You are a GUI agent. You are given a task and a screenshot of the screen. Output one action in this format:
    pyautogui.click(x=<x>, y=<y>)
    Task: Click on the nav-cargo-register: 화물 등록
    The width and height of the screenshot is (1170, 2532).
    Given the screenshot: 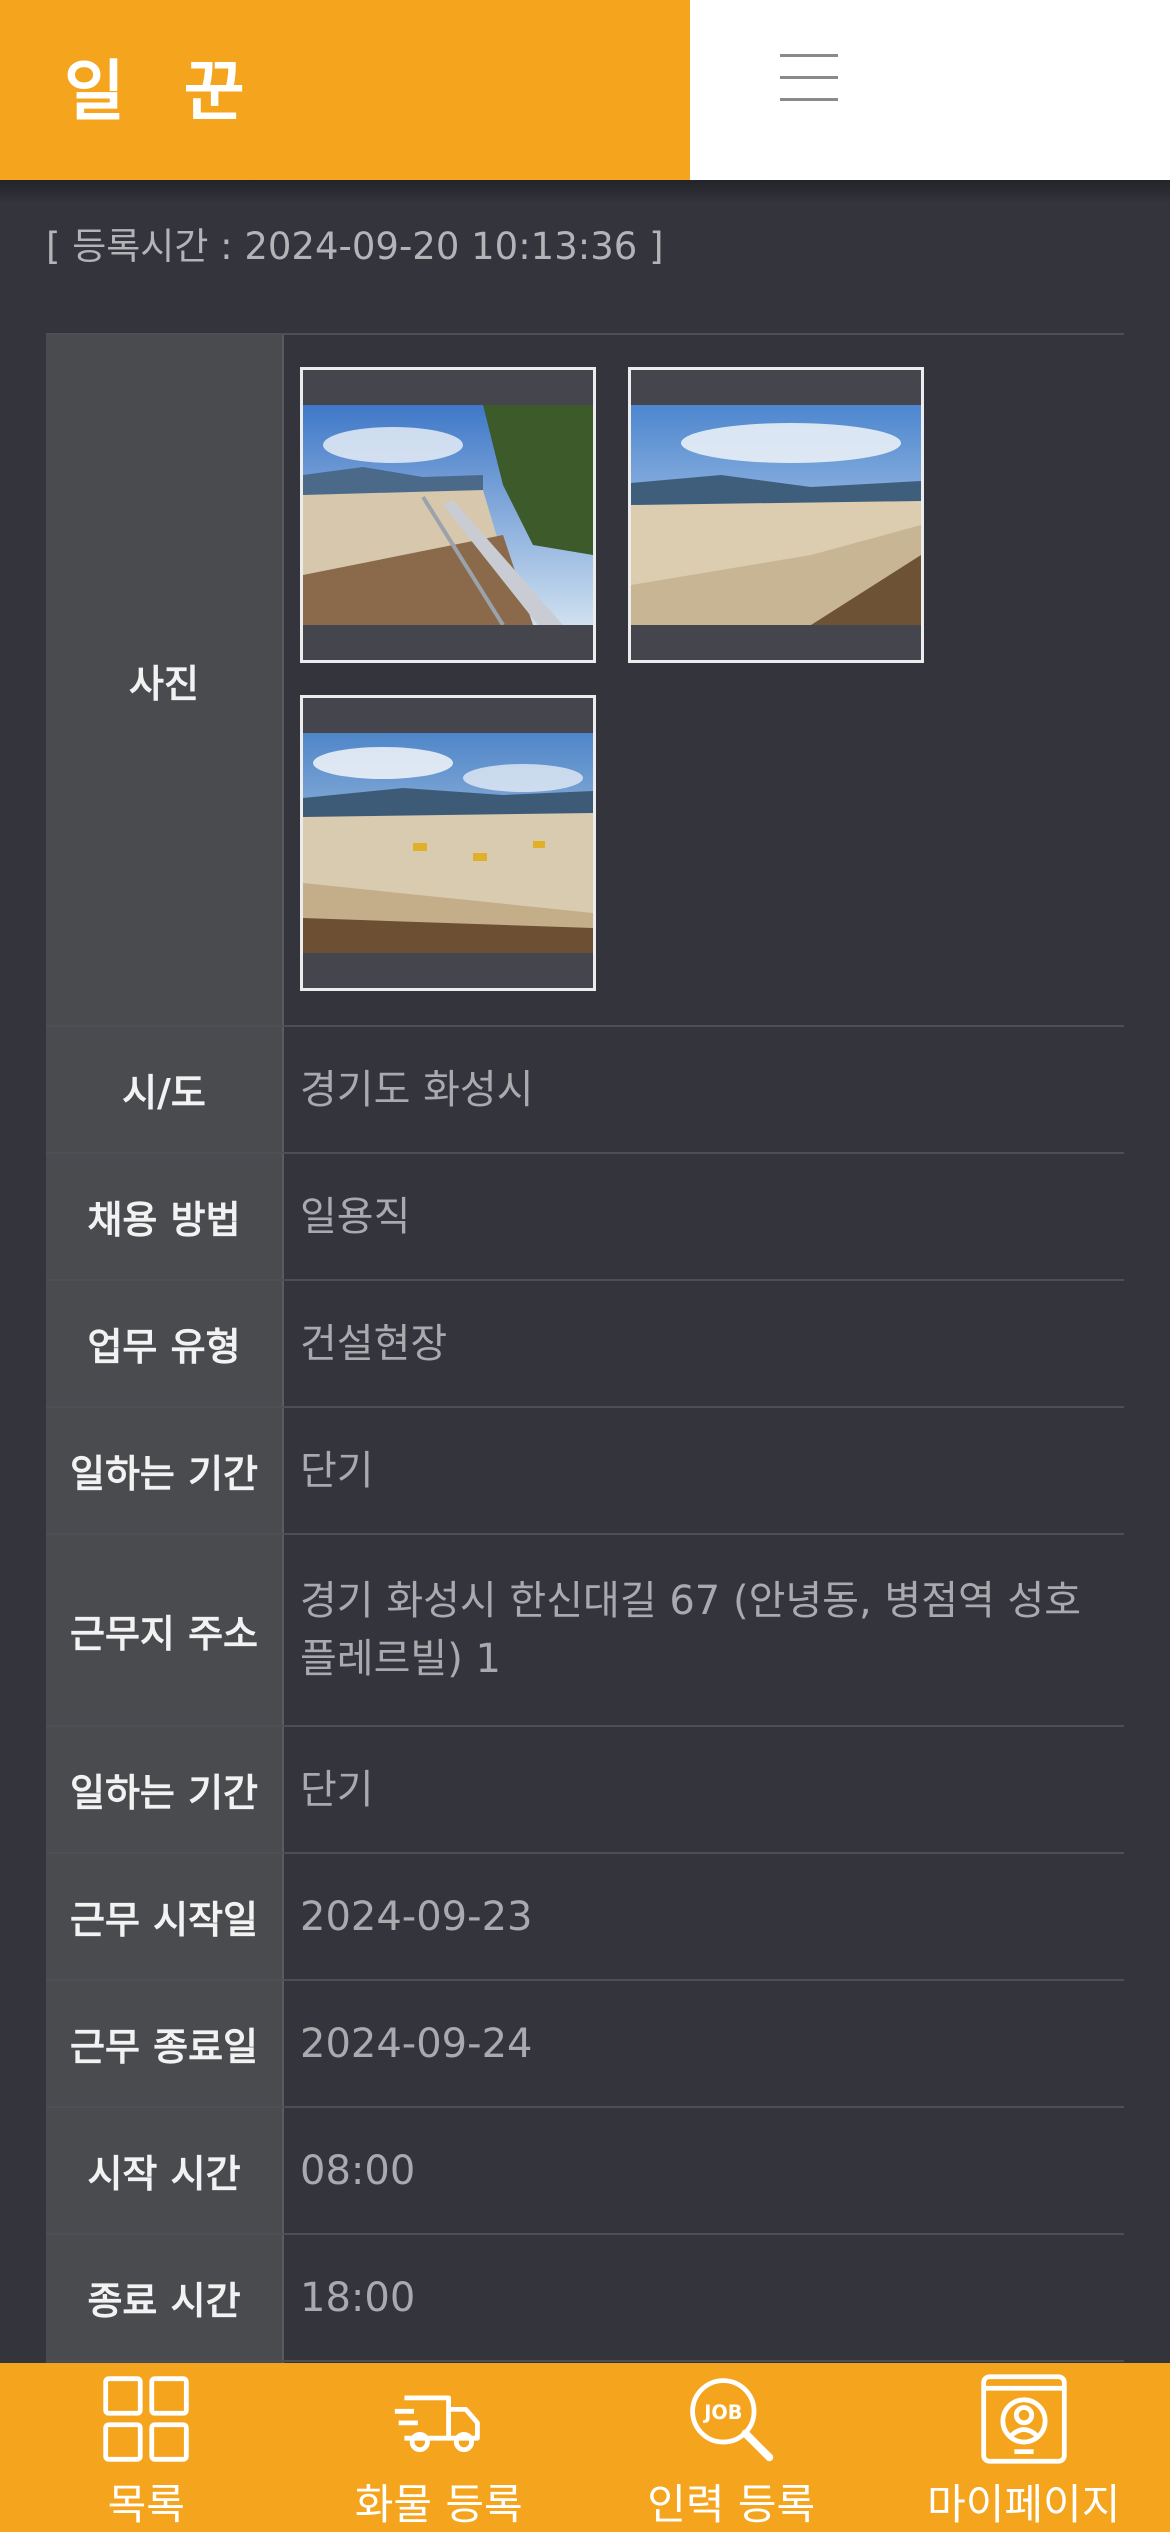 What is the action you would take?
    pyautogui.click(x=439, y=2447)
    